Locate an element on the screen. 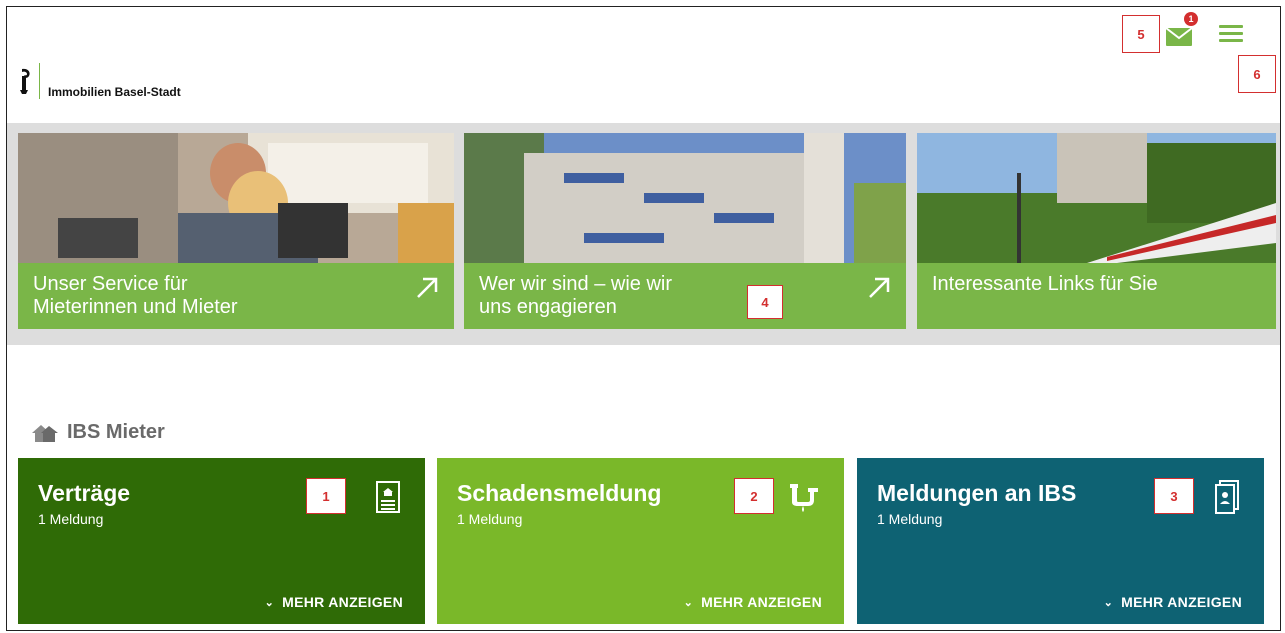 This screenshot has width=1285, height=633. pipe-leak-icon is located at coordinates (804, 497).